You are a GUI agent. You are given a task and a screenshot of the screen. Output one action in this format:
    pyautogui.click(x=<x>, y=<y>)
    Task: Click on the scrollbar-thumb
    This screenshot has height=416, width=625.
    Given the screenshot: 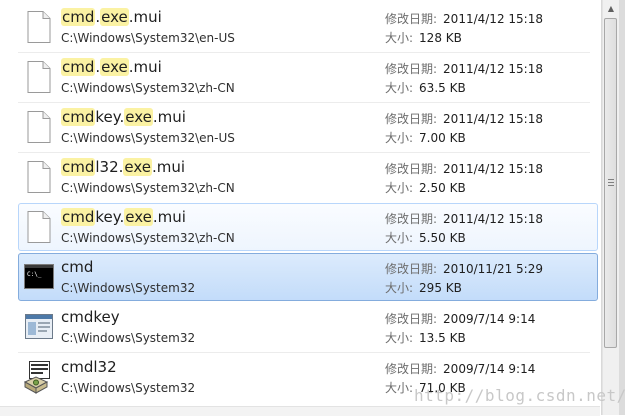 What is the action you would take?
    pyautogui.click(x=610, y=183)
    